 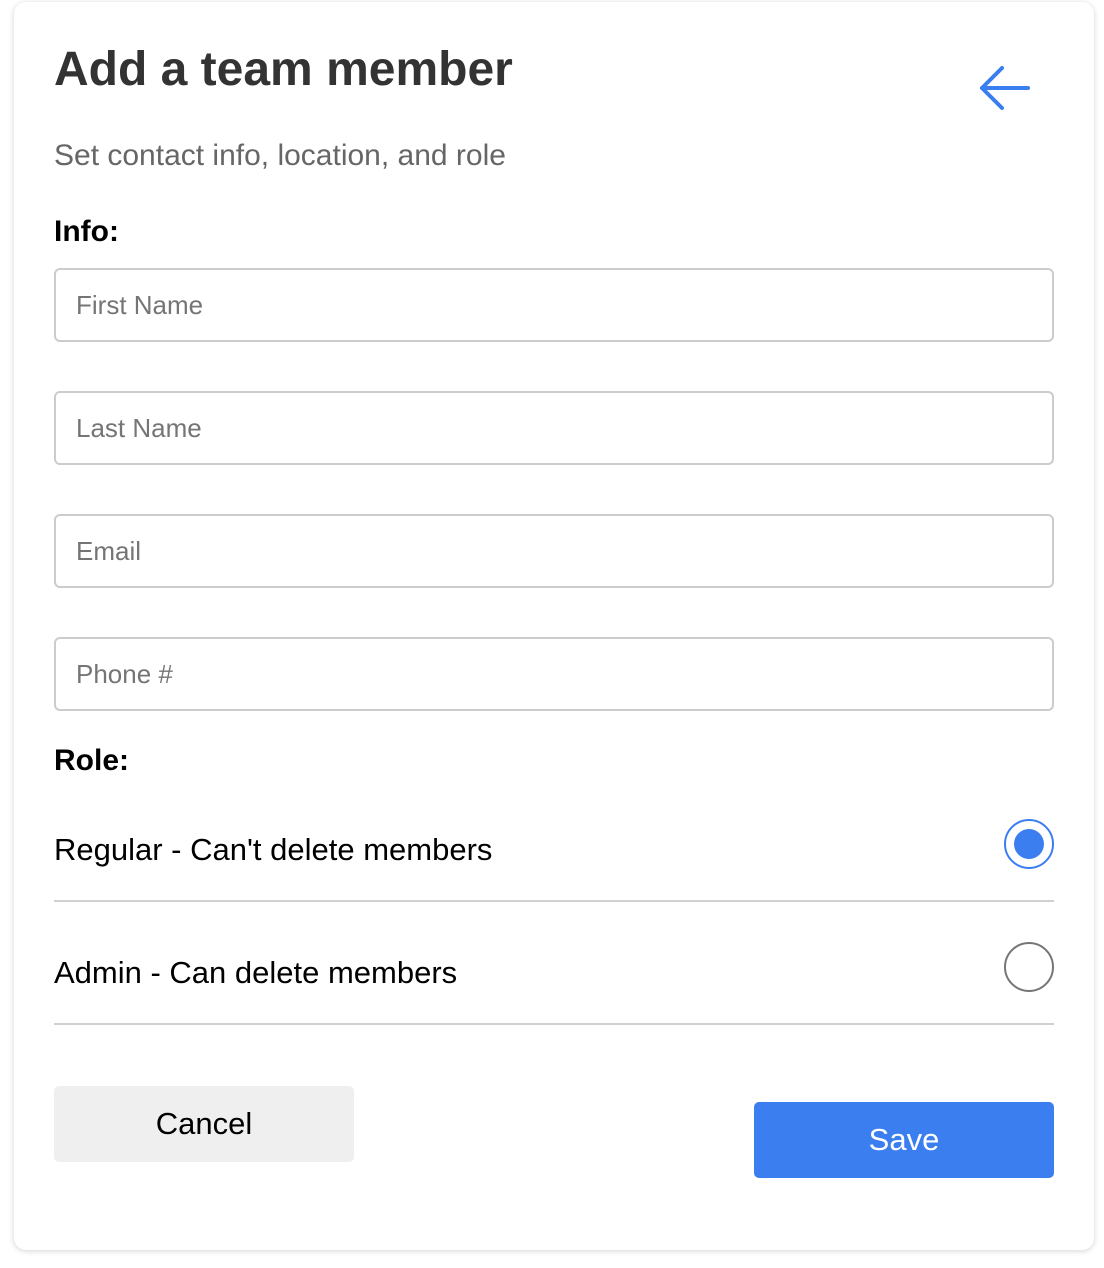 I want to click on arrow-left-icon, so click(x=1002, y=88).